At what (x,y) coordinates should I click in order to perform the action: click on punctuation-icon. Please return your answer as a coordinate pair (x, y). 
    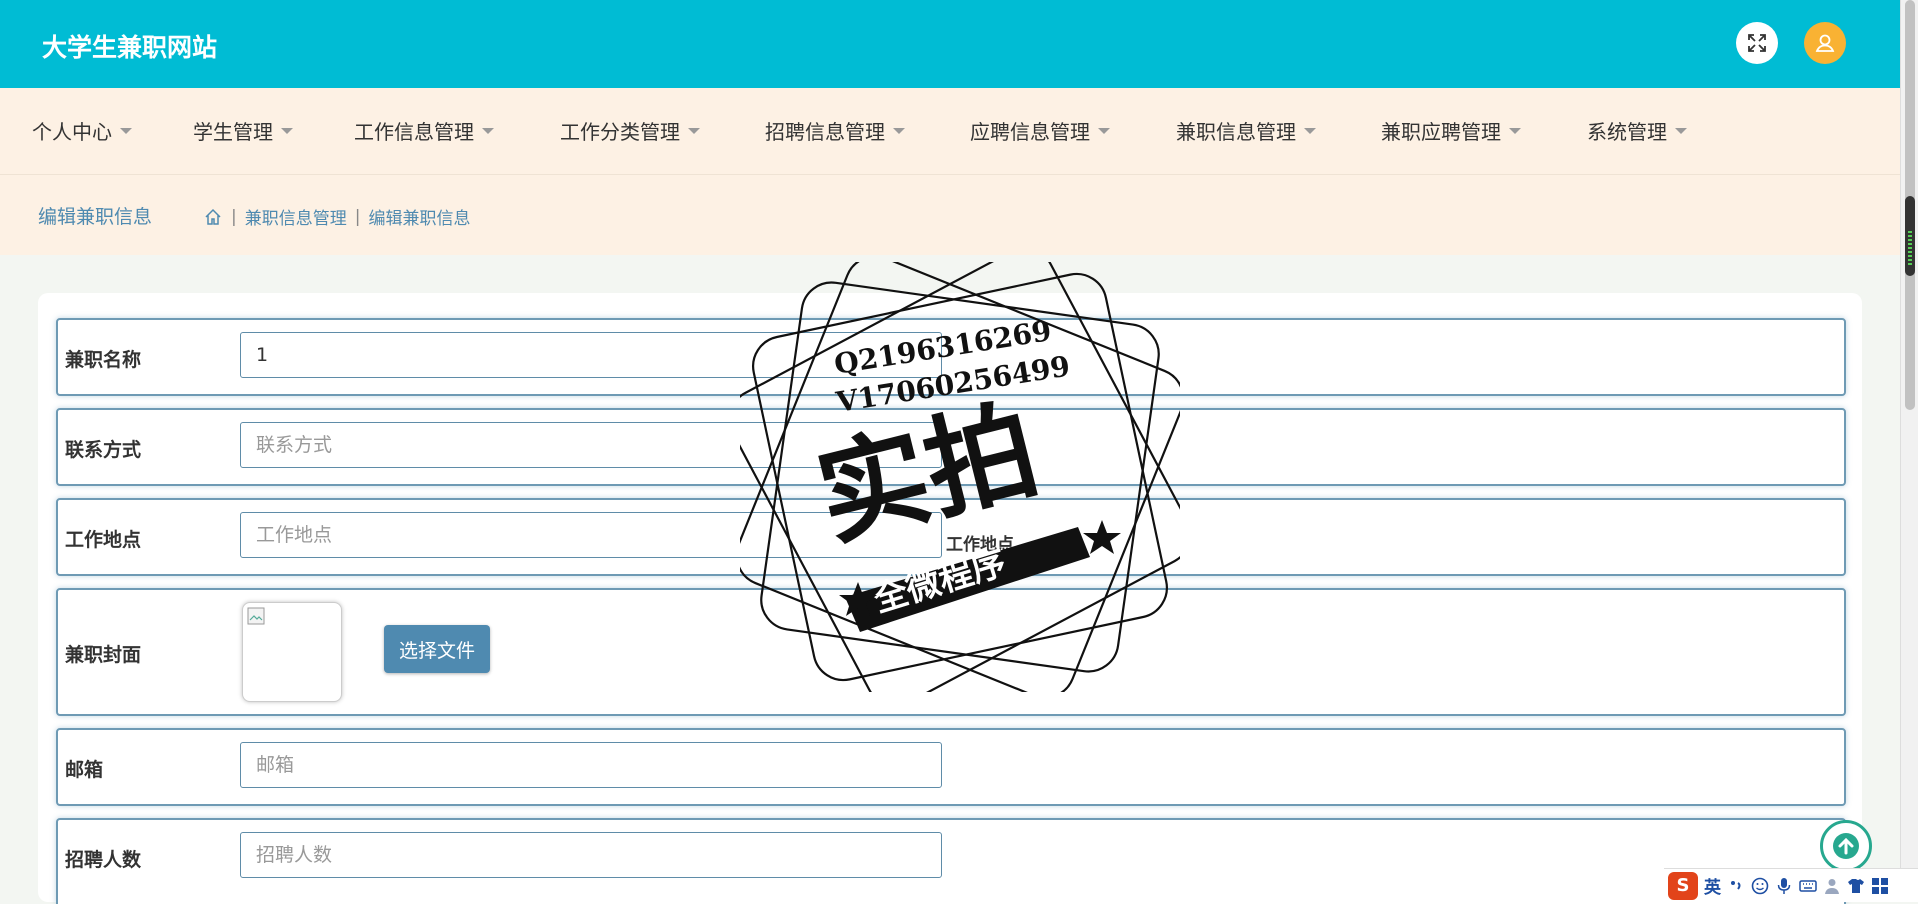
    Looking at the image, I should click on (1736, 886).